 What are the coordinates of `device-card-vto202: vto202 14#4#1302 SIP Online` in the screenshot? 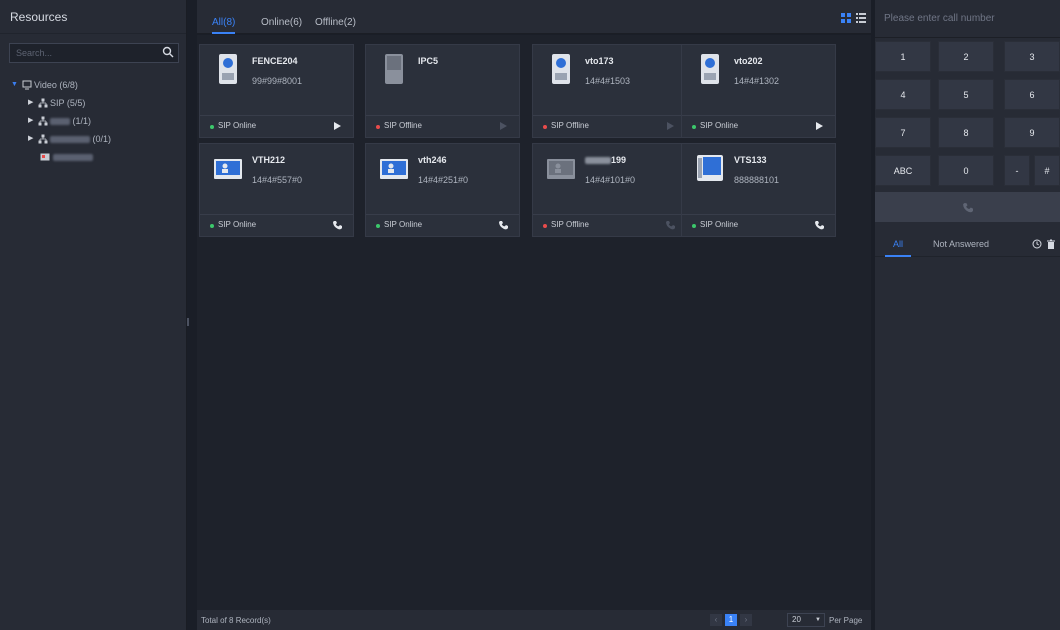 It's located at (758, 91).